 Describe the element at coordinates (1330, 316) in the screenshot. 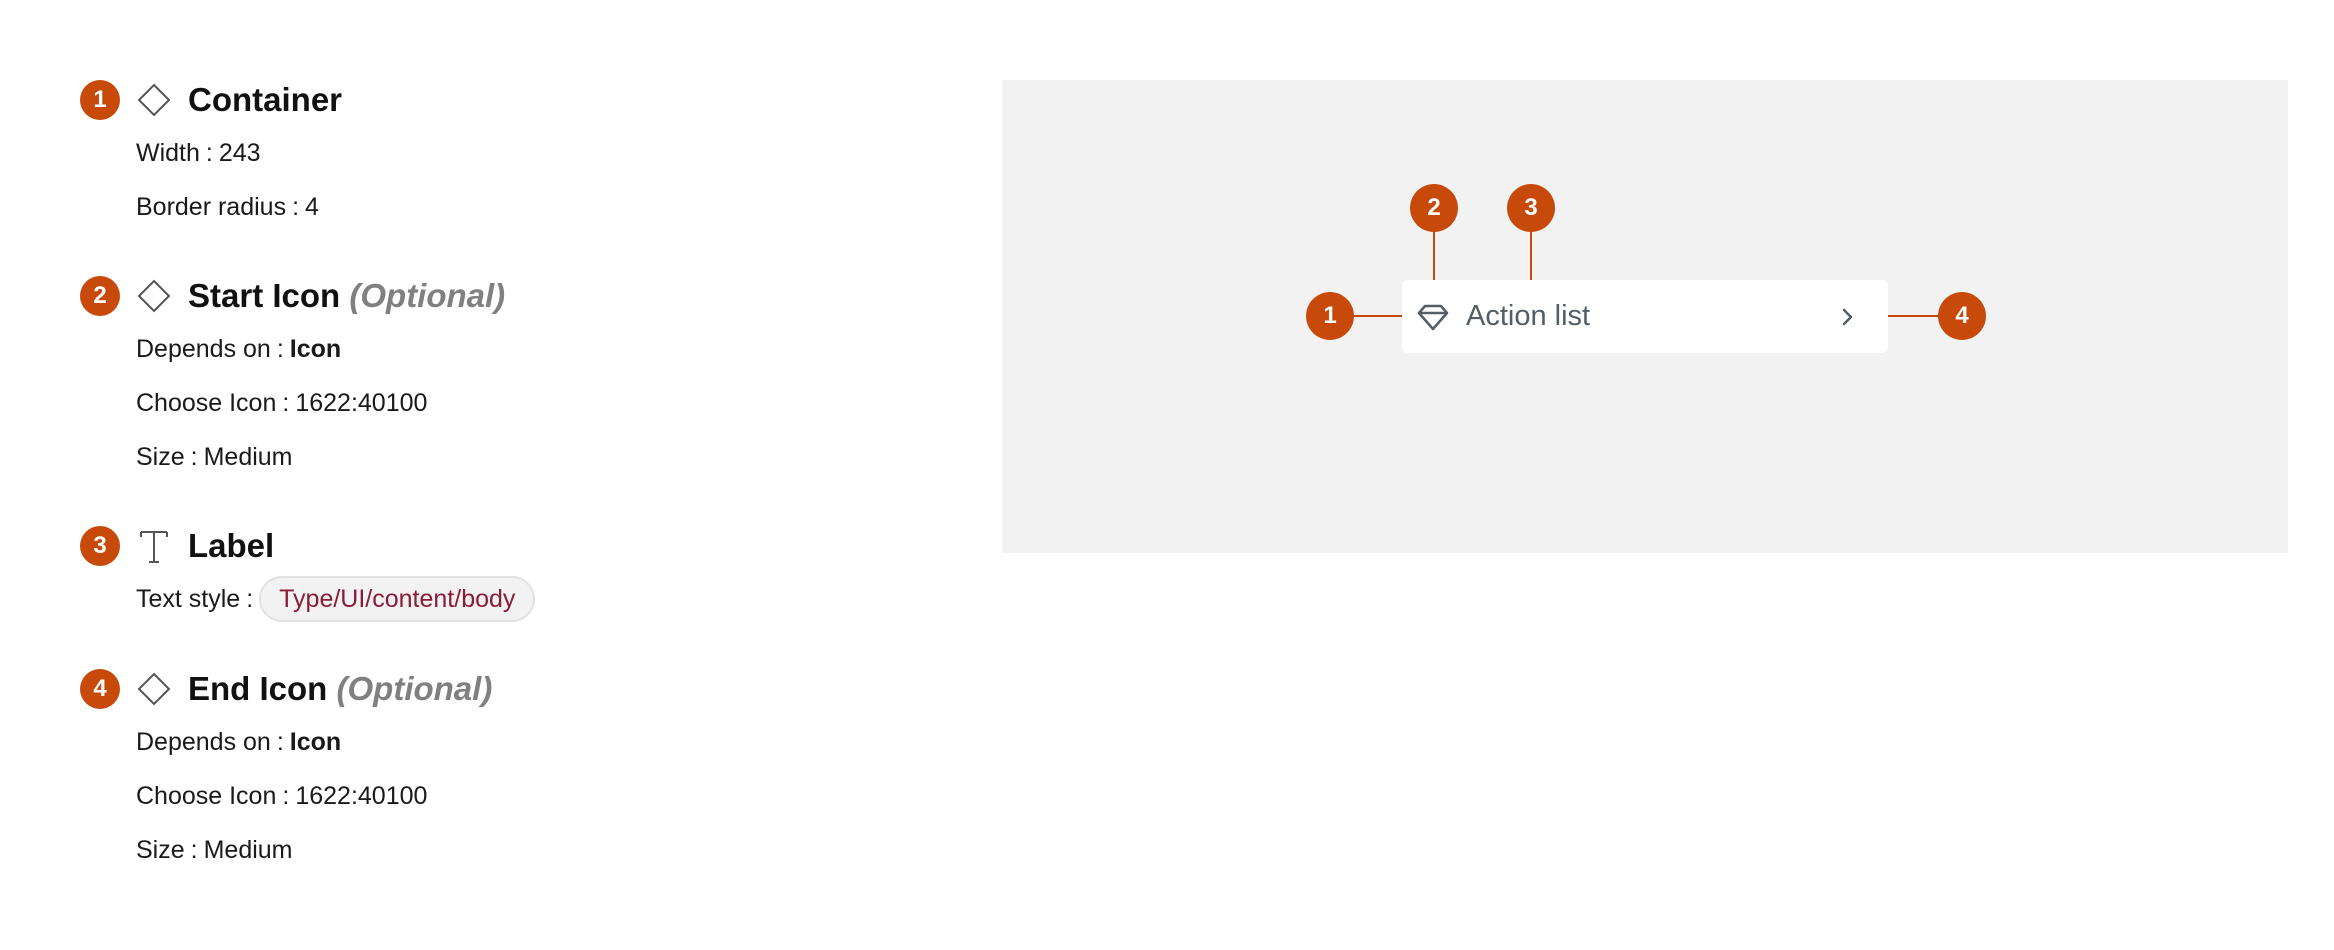

I see `marker-1: 1` at that location.